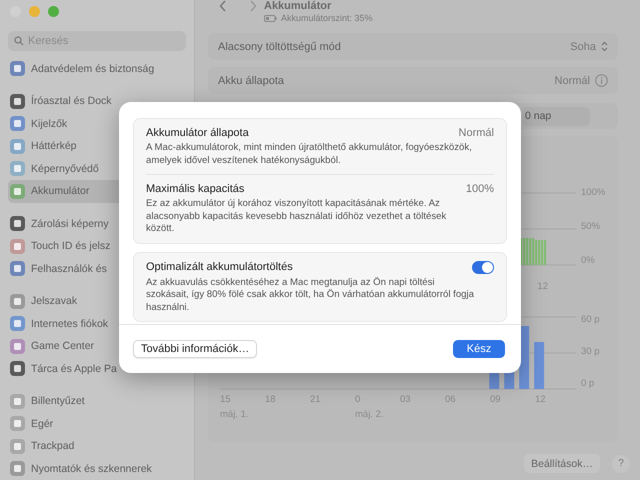 The height and width of the screenshot is (480, 640). I want to click on range-selector: 0 nap, so click(556, 116).